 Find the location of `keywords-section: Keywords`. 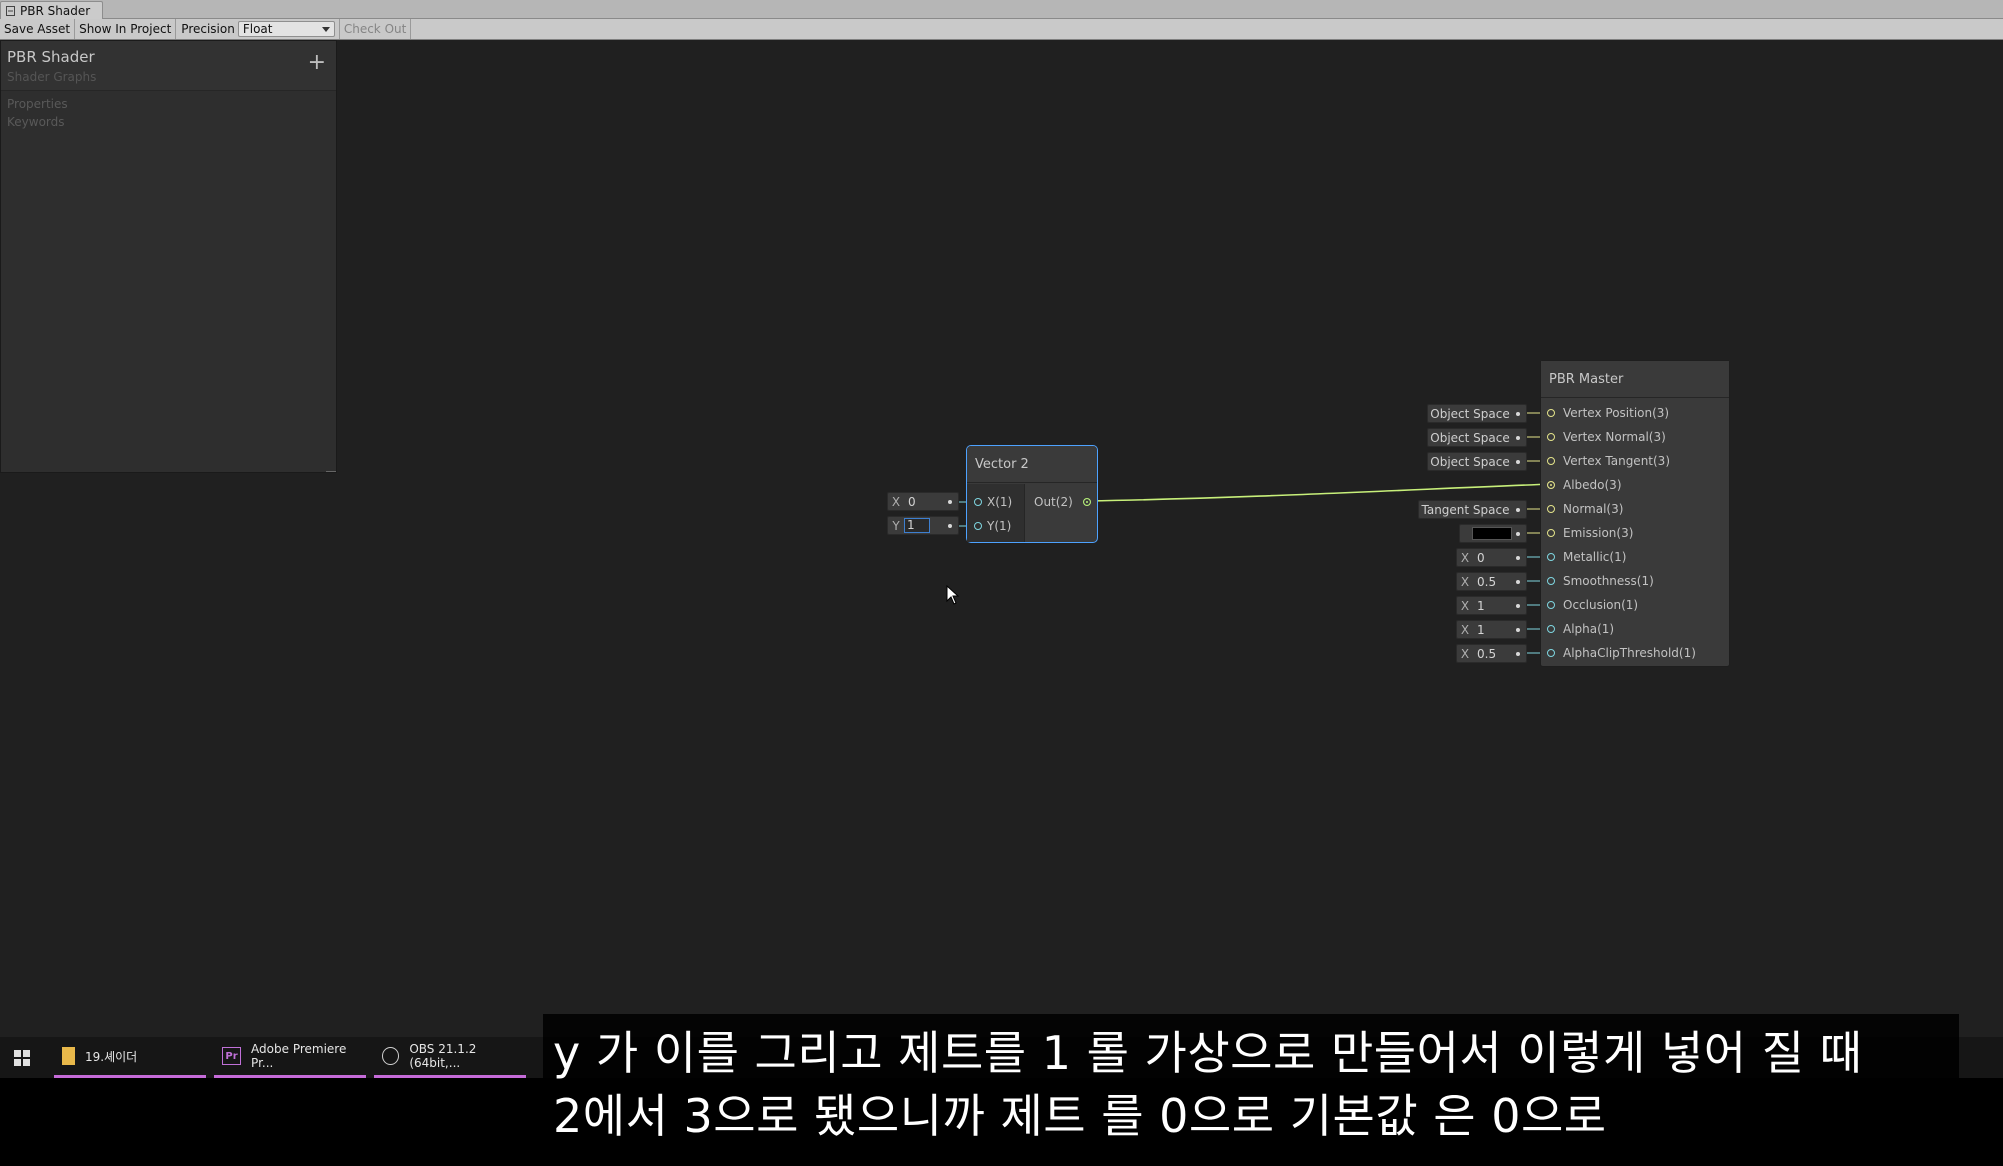

keywords-section: Keywords is located at coordinates (168, 122).